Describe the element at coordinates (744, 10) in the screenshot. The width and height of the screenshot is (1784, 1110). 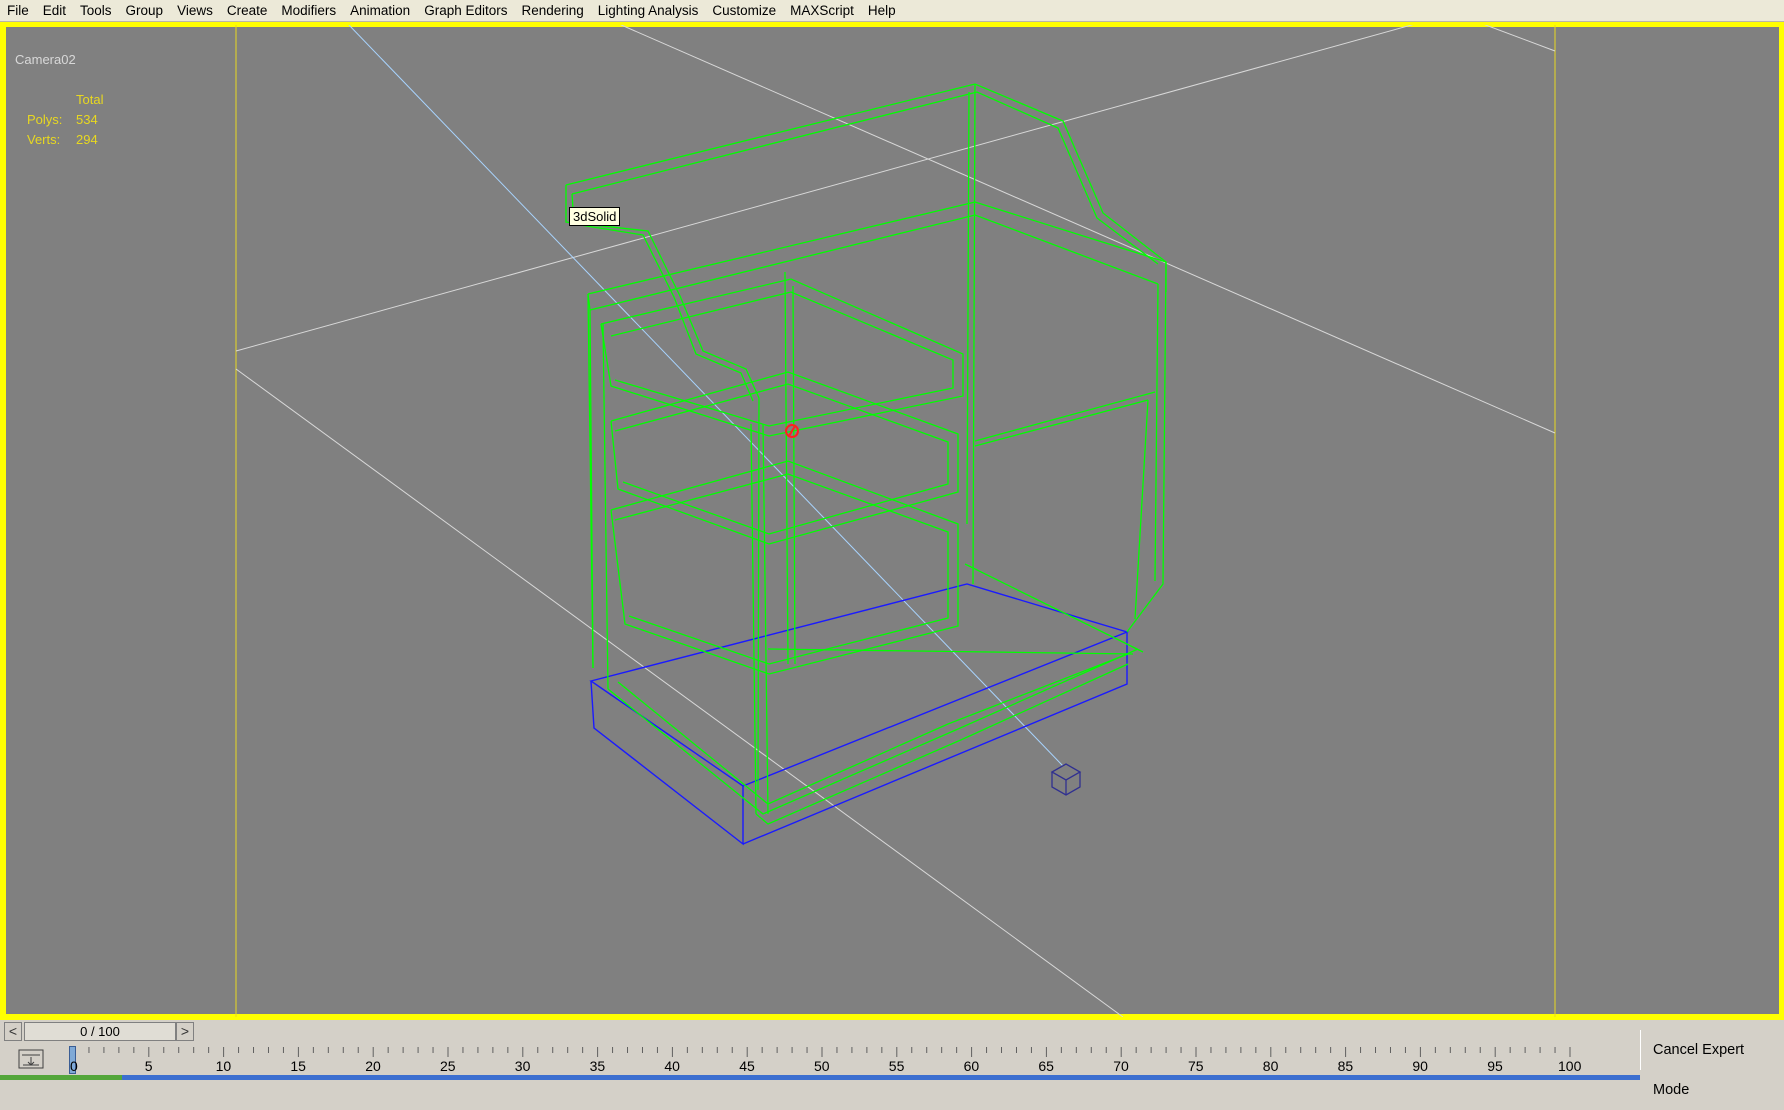
I see `menu-customize: Customize` at that location.